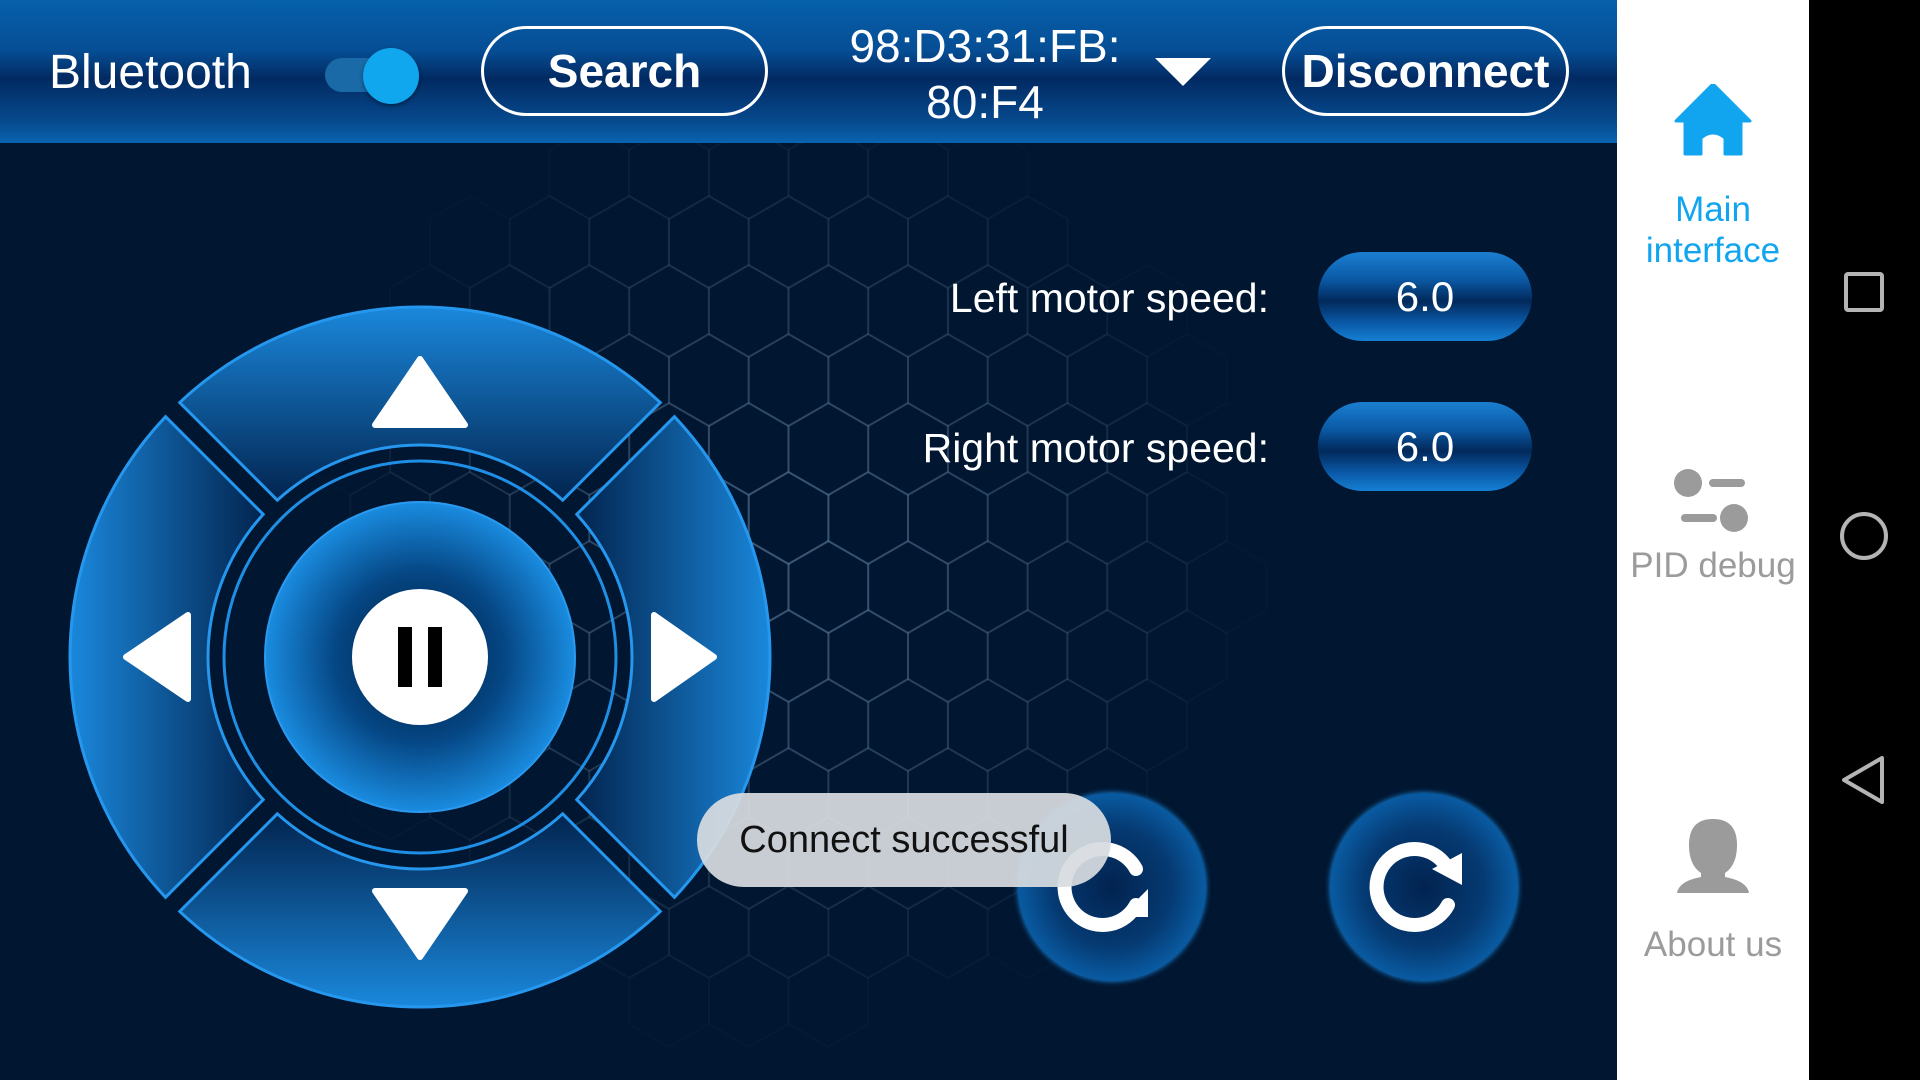  I want to click on left-motor-speed-value: 6.0, so click(1425, 296).